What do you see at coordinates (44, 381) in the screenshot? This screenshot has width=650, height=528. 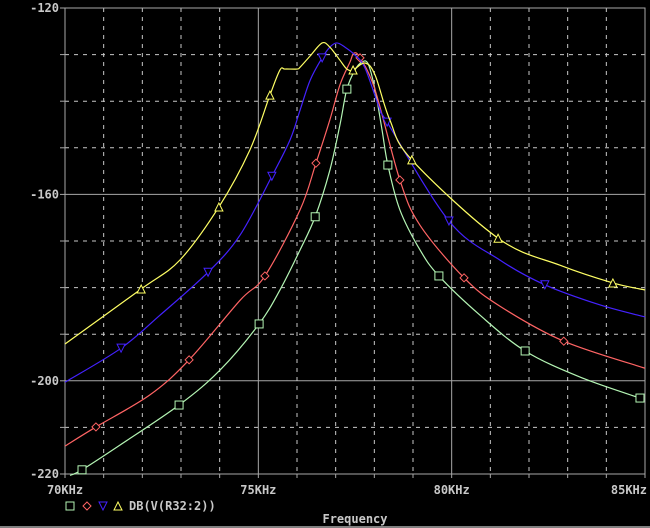 I see `y-tick-label: -200` at bounding box center [44, 381].